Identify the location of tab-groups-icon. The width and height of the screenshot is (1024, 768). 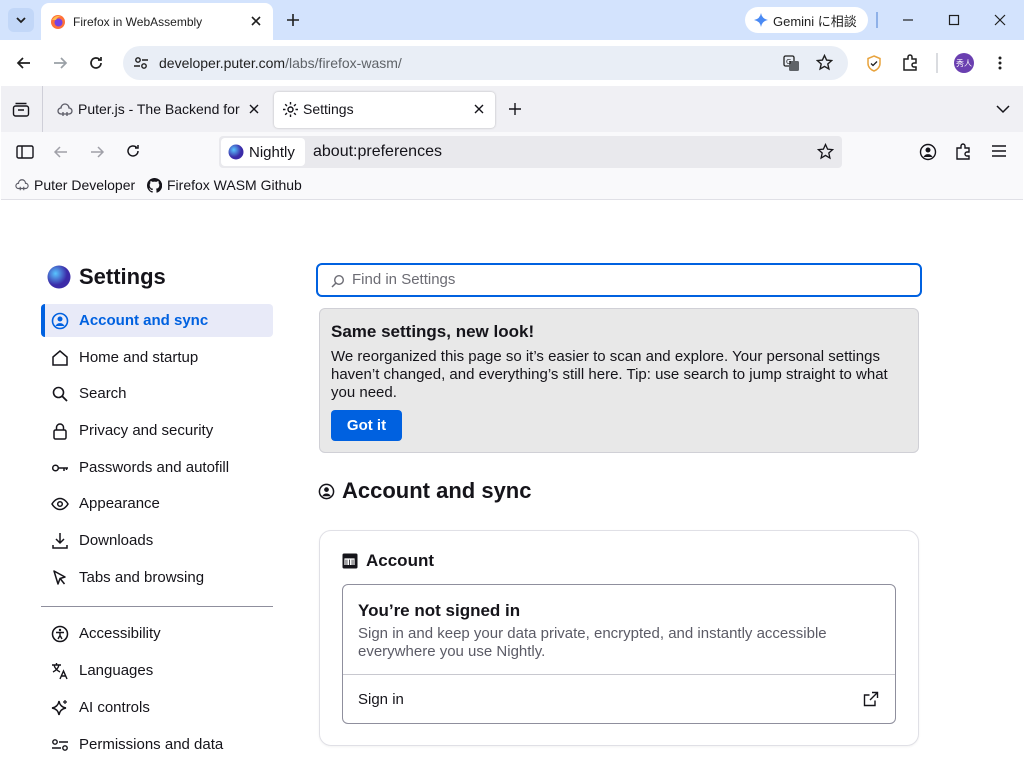
(21, 109).